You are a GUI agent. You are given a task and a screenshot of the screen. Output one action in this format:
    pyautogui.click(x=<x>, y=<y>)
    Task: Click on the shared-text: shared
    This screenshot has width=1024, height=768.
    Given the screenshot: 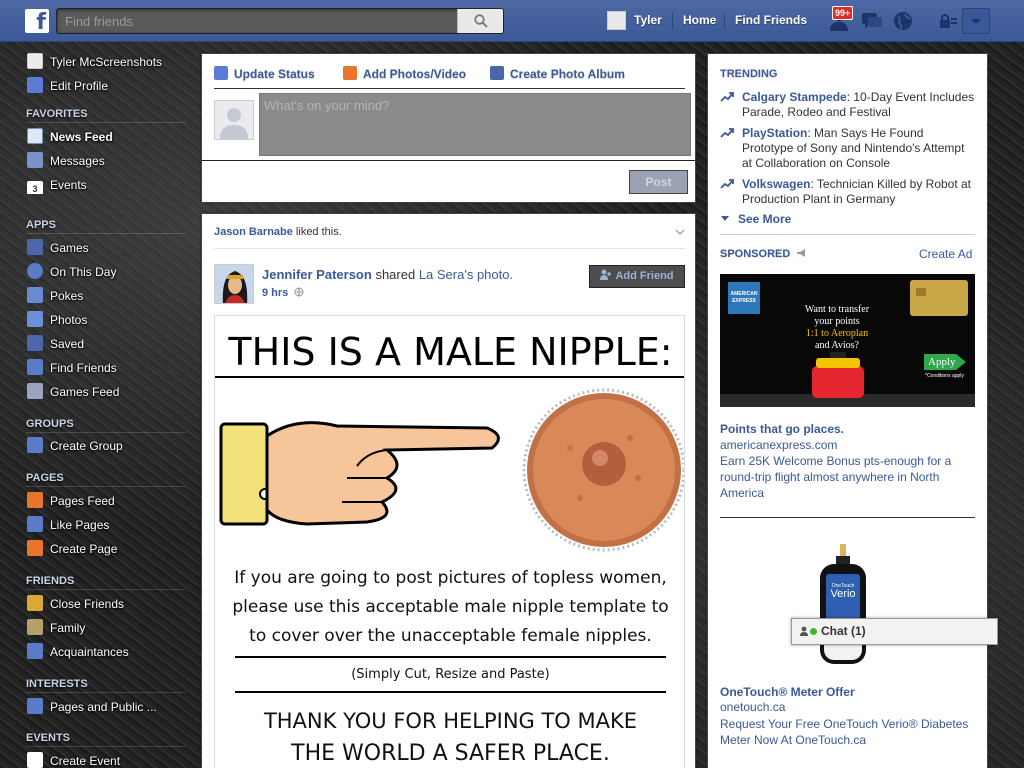 What is the action you would take?
    pyautogui.click(x=395, y=274)
    